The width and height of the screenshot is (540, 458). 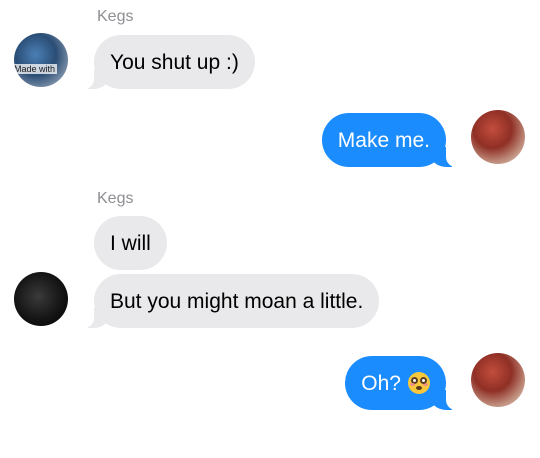 I want to click on message-bubble-outgoing: Oh?, so click(x=401, y=383).